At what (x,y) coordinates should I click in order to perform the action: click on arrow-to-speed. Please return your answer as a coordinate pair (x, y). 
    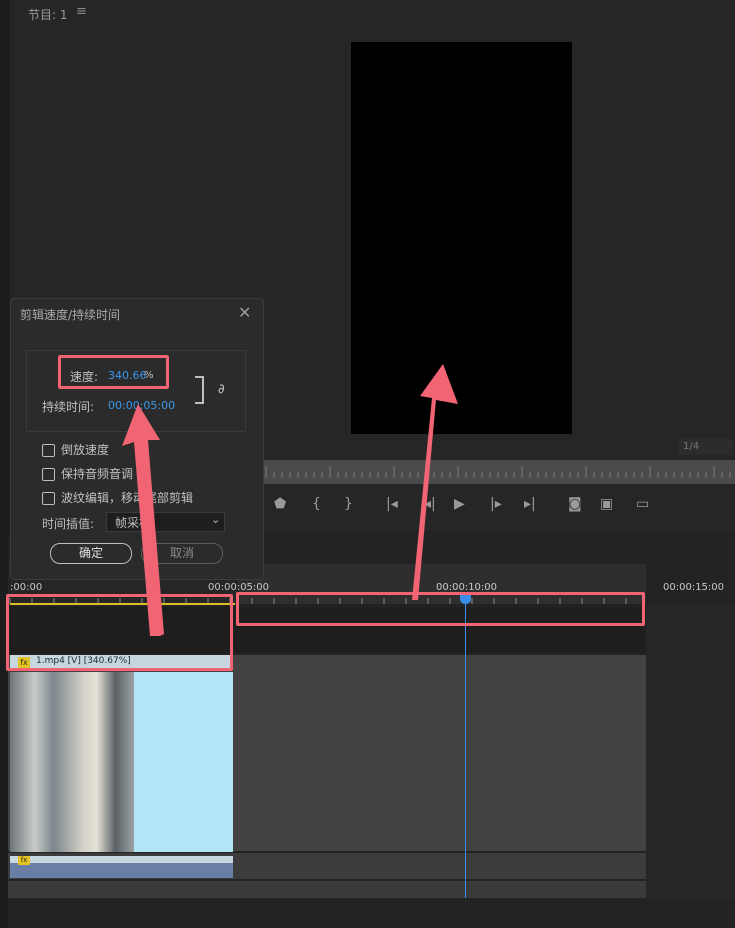
    Looking at the image, I should click on (143, 520).